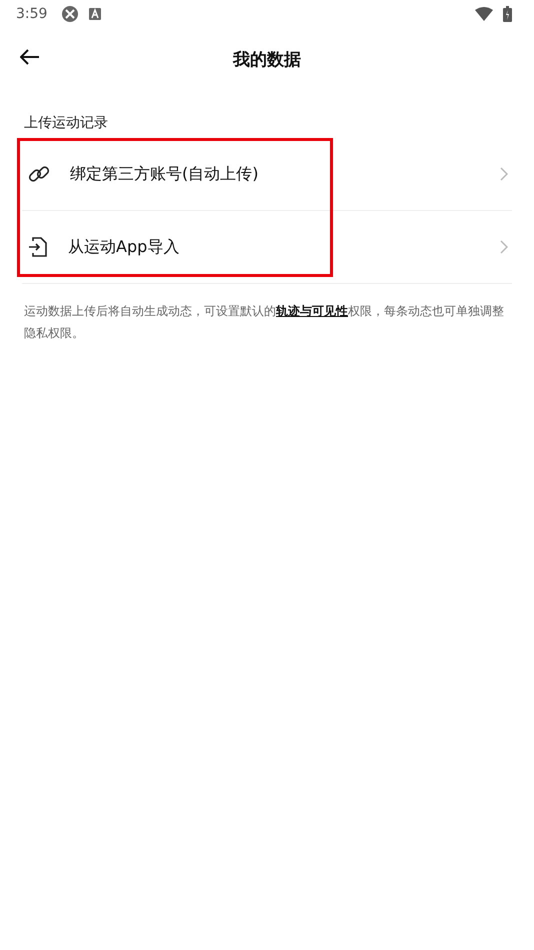 This screenshot has width=534, height=950. I want to click on status-time: 3:59, so click(32, 14).